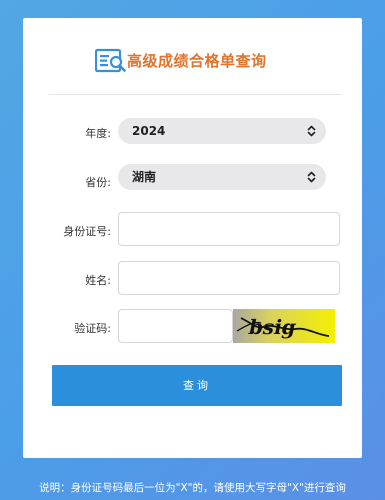 This screenshot has width=385, height=500. I want to click on year-value: 2024, so click(149, 131).